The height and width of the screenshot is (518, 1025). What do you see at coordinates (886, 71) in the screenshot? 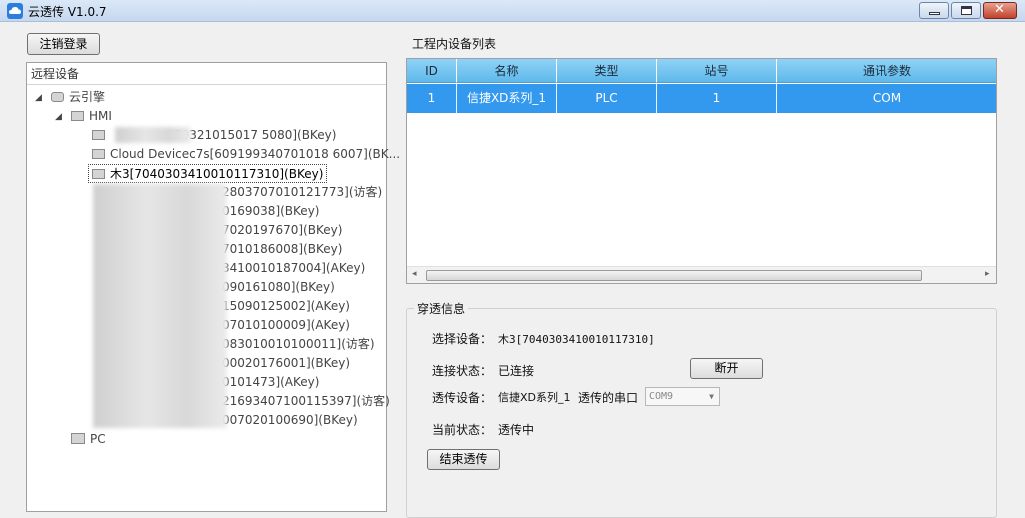
I see `column-header-comm: 通讯参数` at bounding box center [886, 71].